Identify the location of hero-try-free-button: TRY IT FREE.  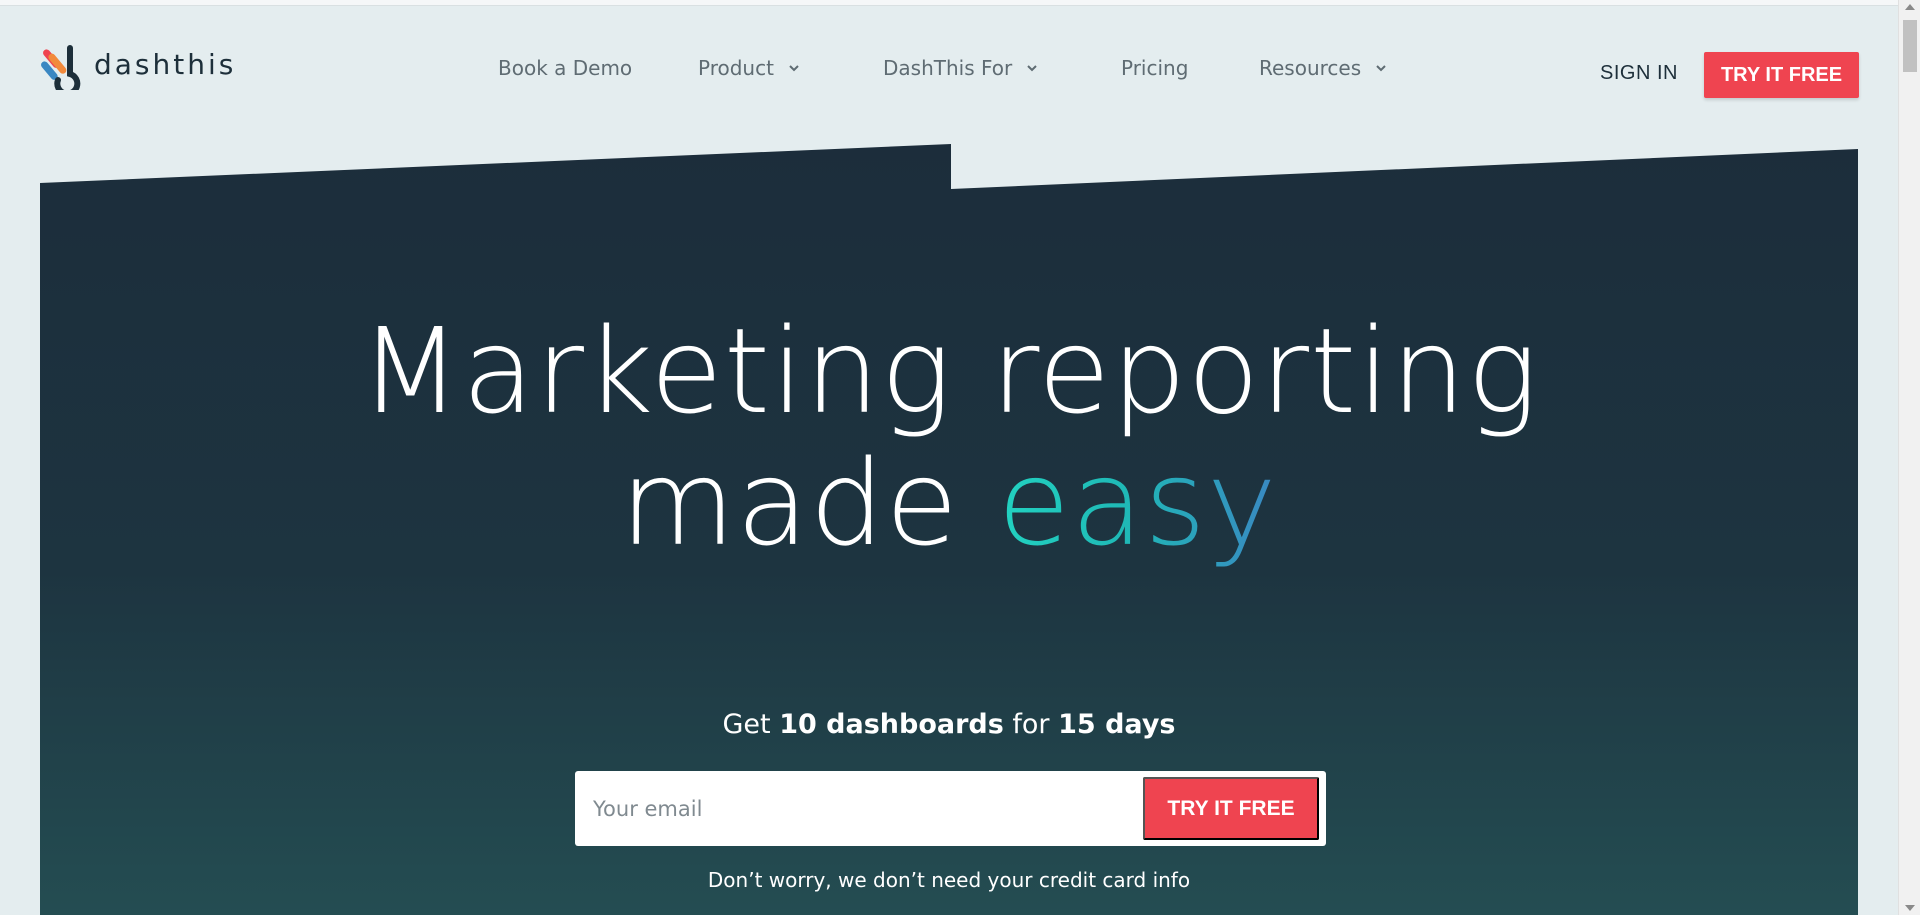
(1231, 808).